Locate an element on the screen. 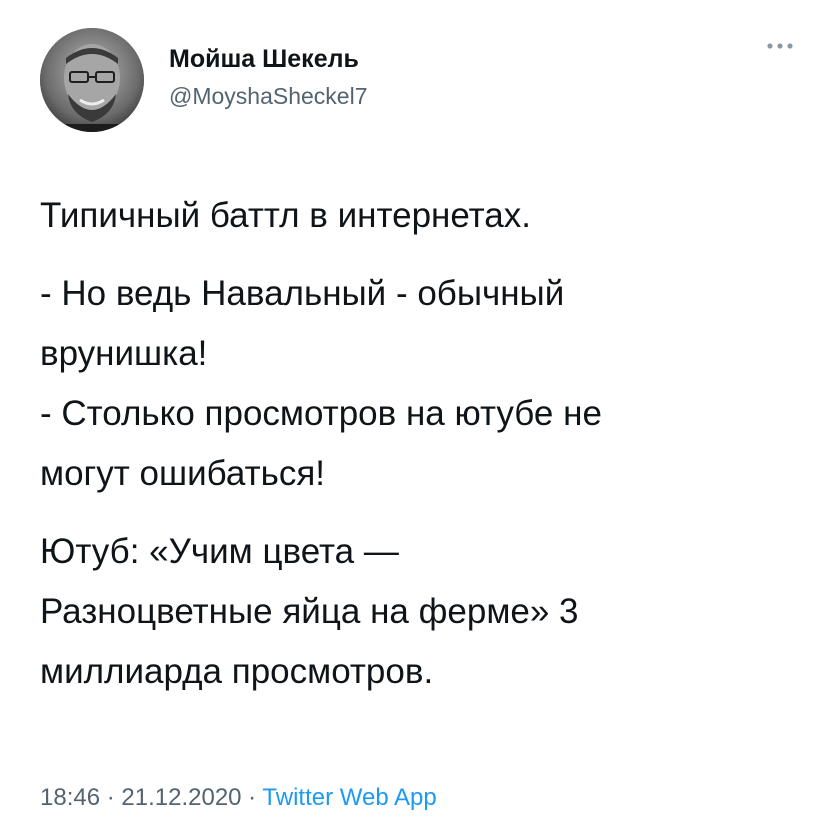  author-identity: Мойша Шекель @MoyshaSheckel7 is located at coordinates (379, 77).